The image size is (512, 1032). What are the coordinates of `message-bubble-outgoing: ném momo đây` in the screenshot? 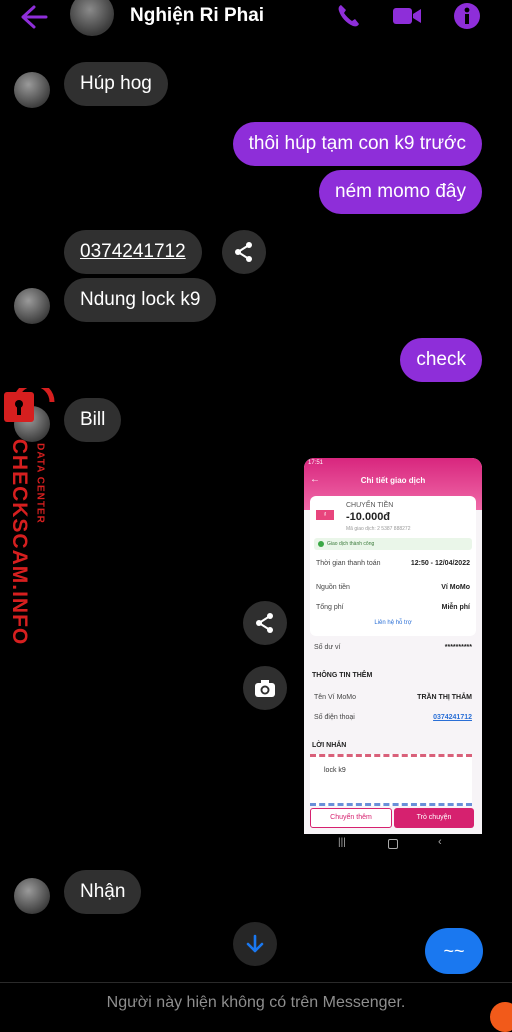 It's located at (400, 192).